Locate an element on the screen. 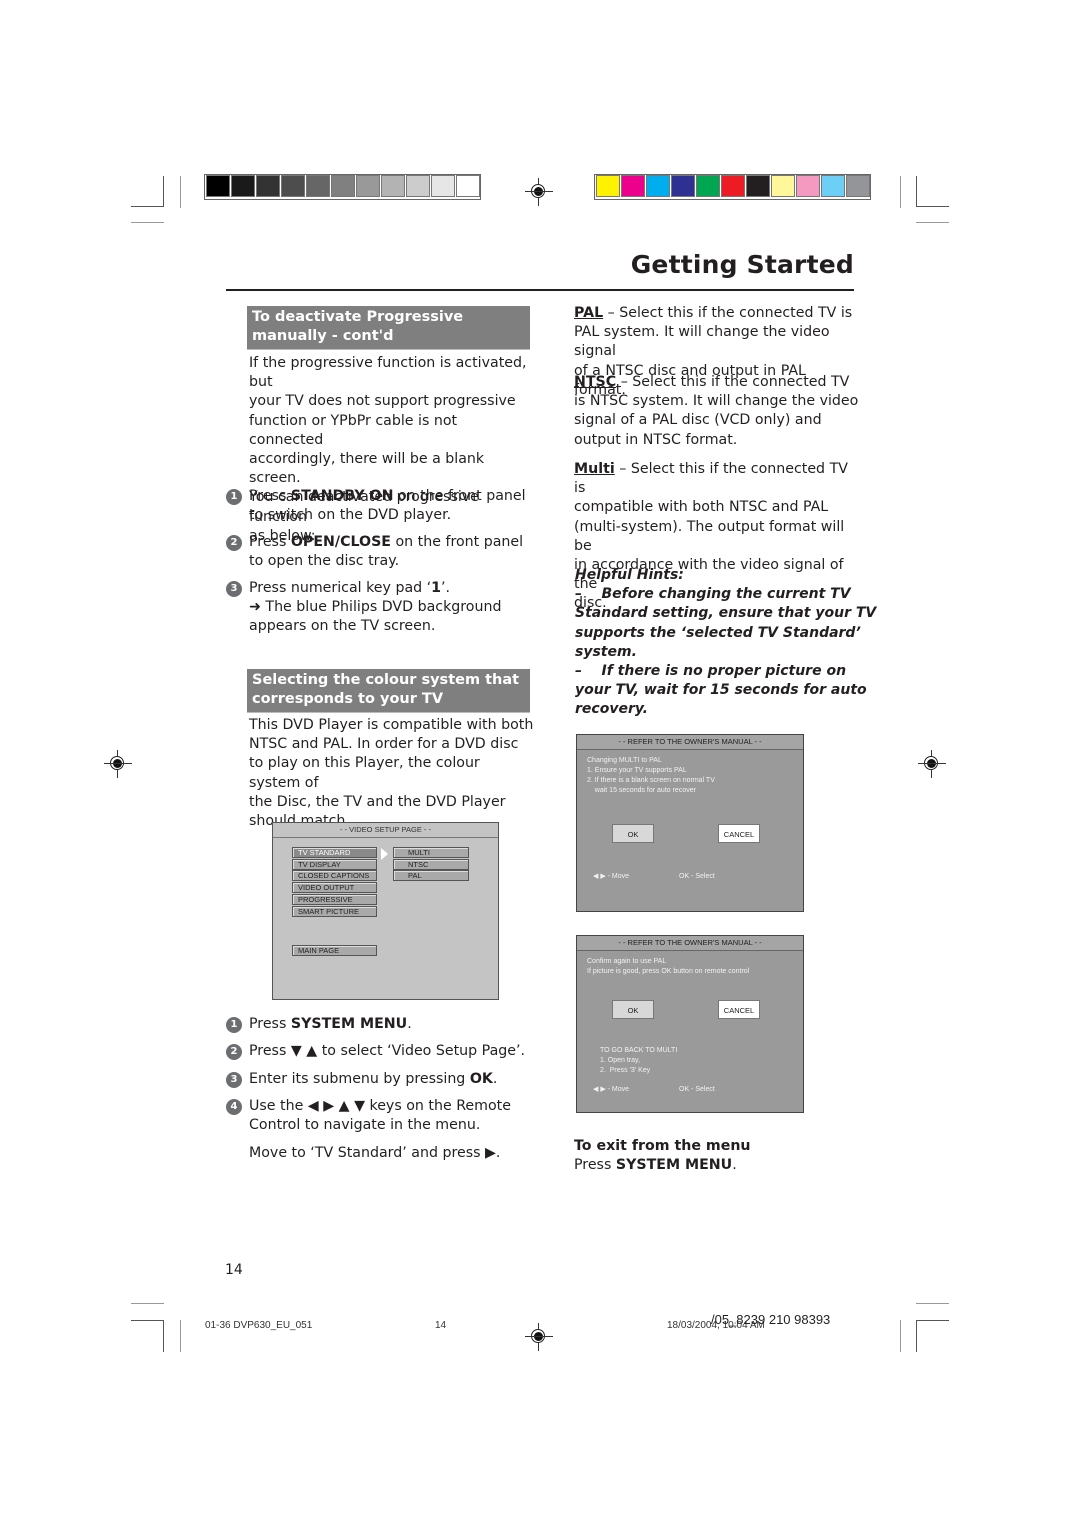  osd-back-line: 2. Press '3' Key is located at coordinates (625, 1070).